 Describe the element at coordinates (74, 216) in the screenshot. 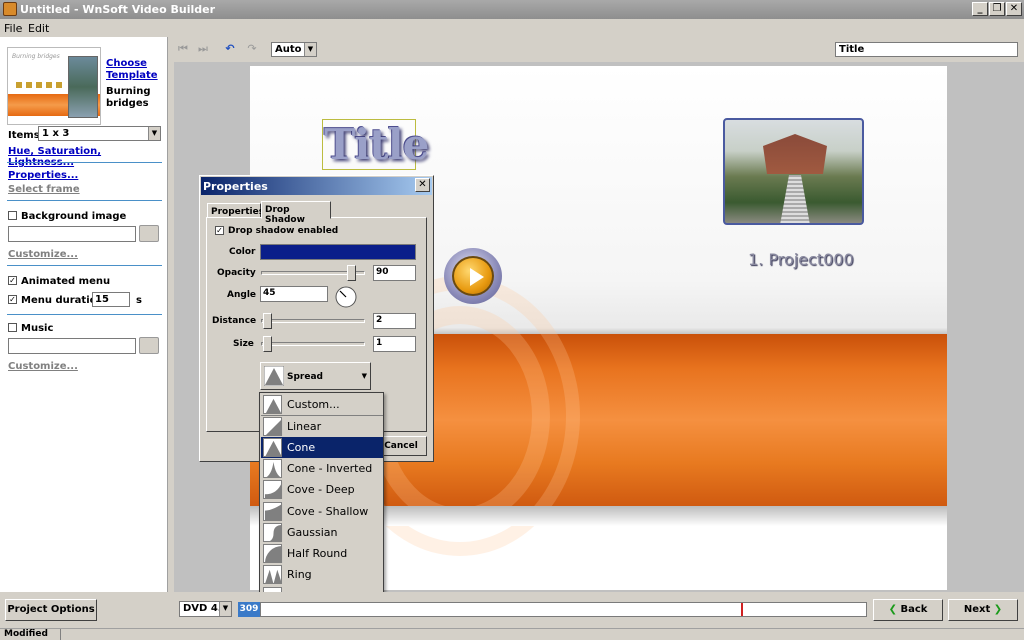

I see `background-image-label: Background image` at that location.